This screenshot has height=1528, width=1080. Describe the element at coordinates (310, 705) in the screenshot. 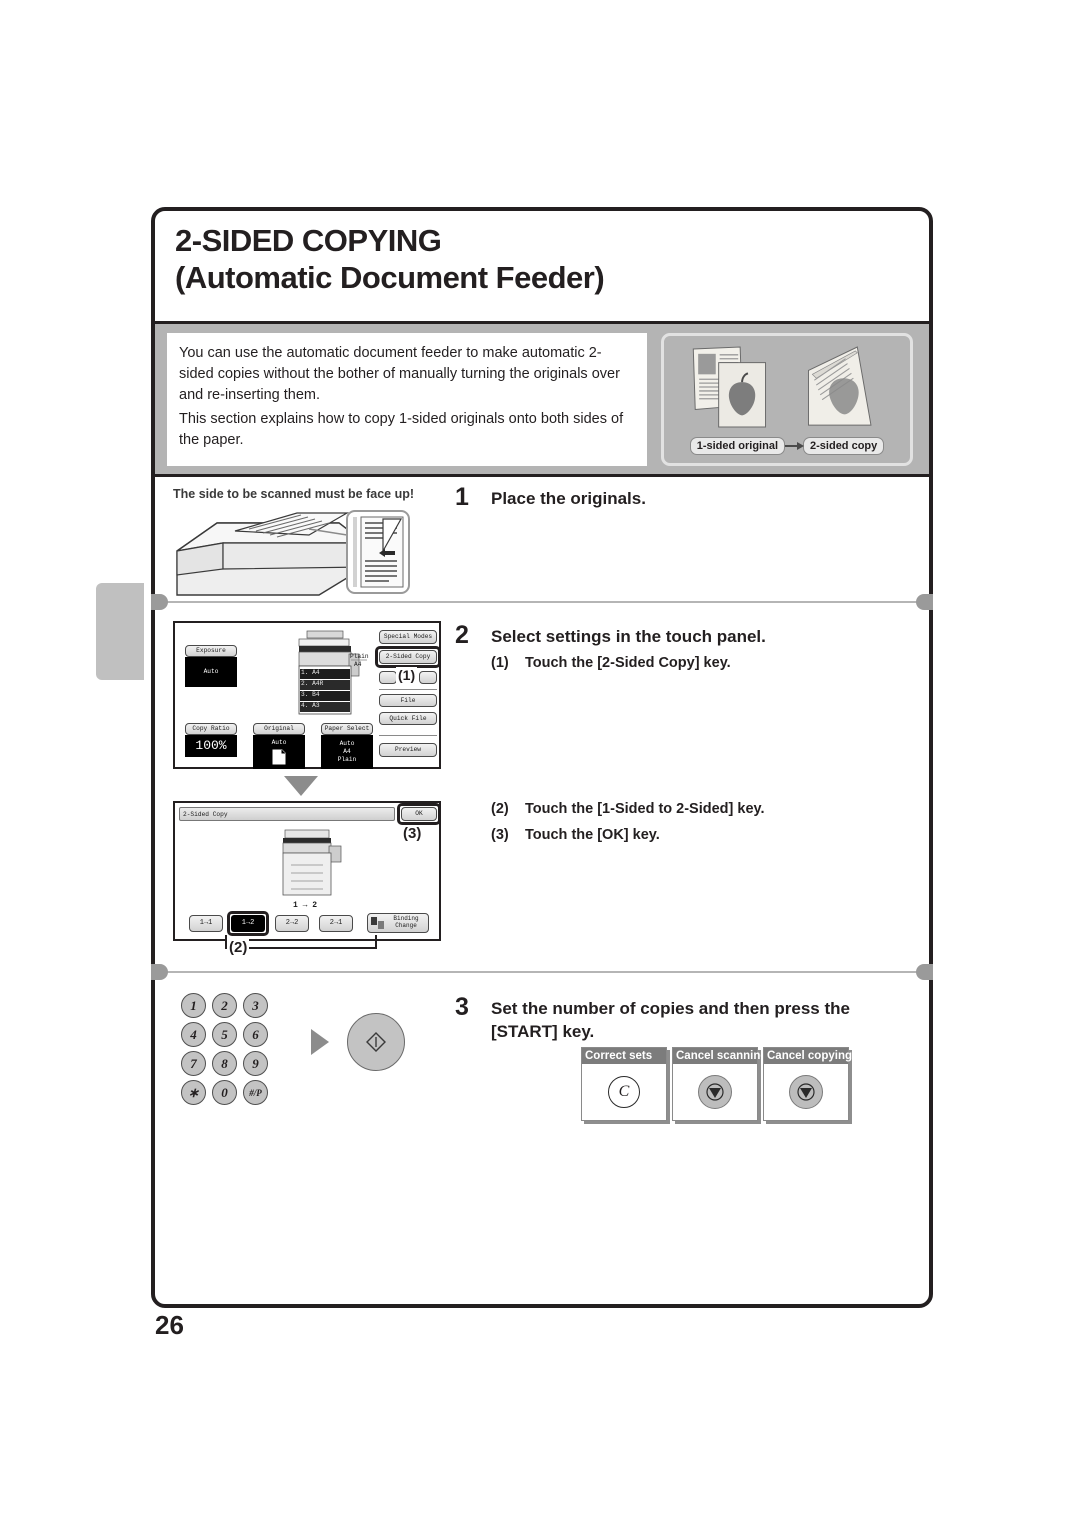

I see `tray-row-4: 4. A3` at that location.